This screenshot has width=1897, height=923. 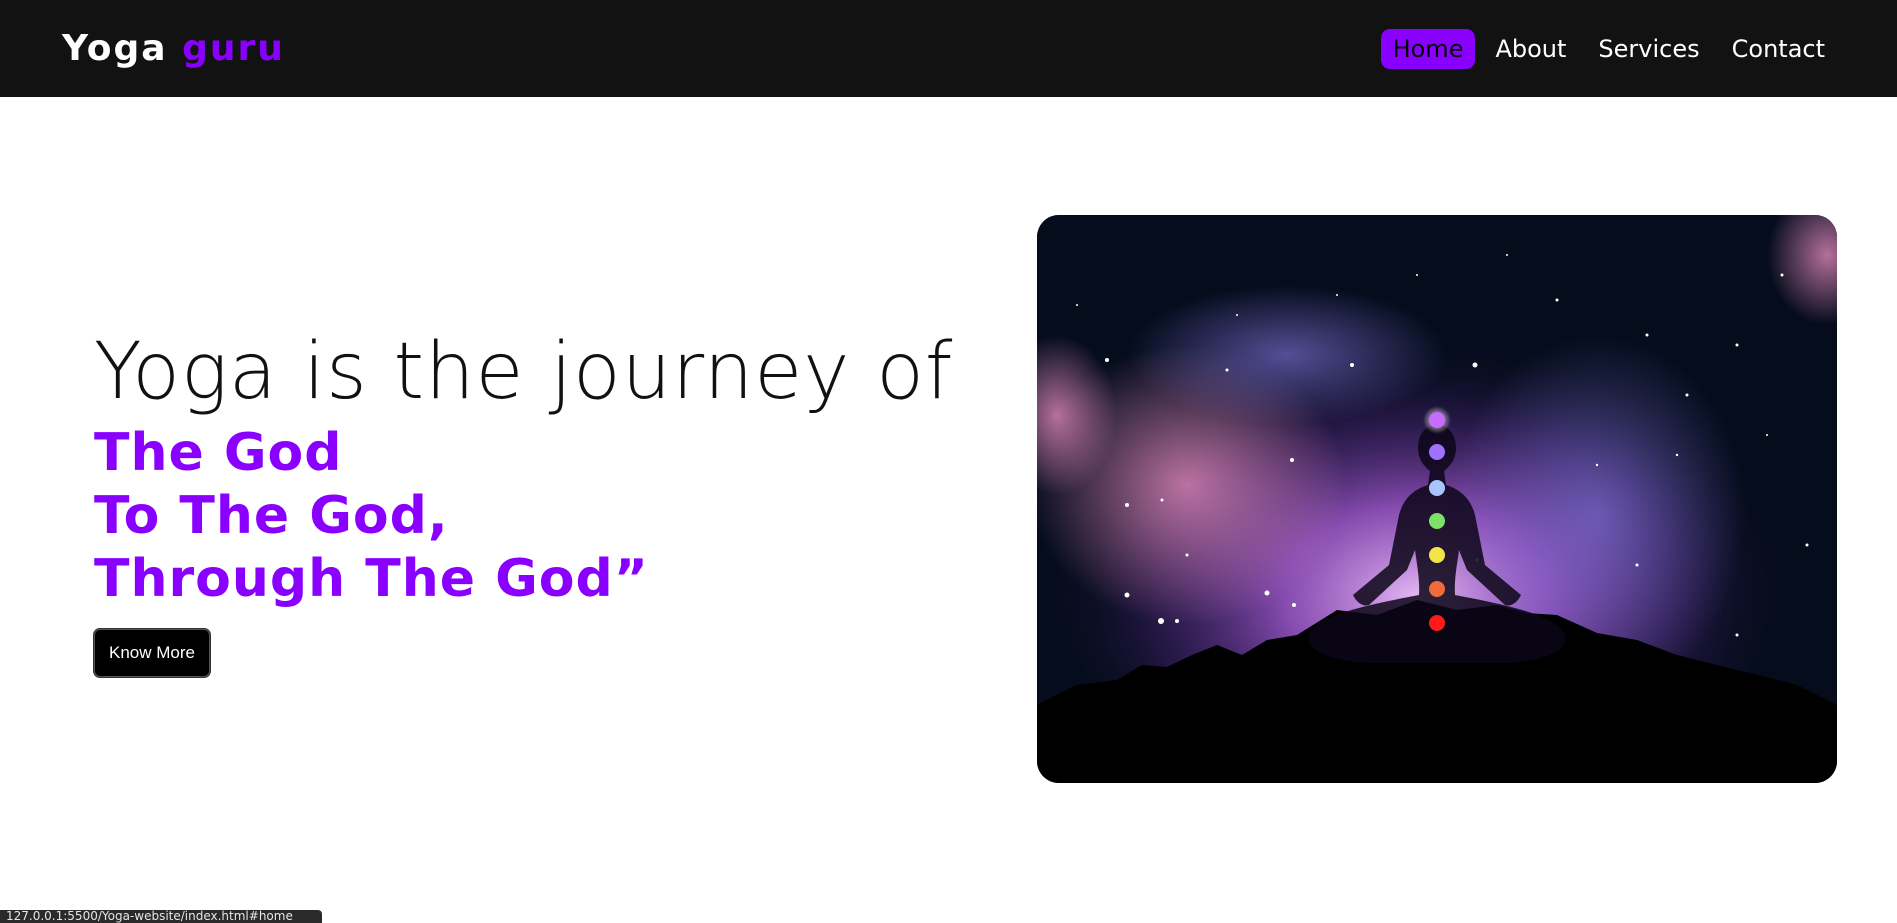 What do you see at coordinates (1428, 48) in the screenshot?
I see `nav-link-home: Home` at bounding box center [1428, 48].